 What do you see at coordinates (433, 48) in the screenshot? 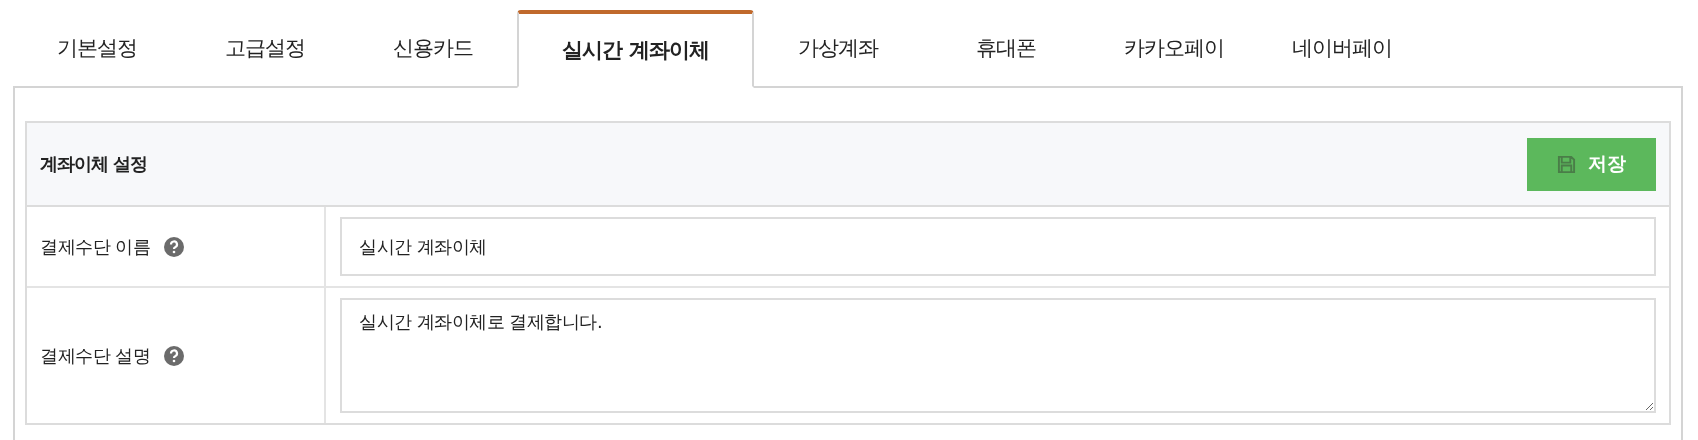
I see `tab: 신용카드` at bounding box center [433, 48].